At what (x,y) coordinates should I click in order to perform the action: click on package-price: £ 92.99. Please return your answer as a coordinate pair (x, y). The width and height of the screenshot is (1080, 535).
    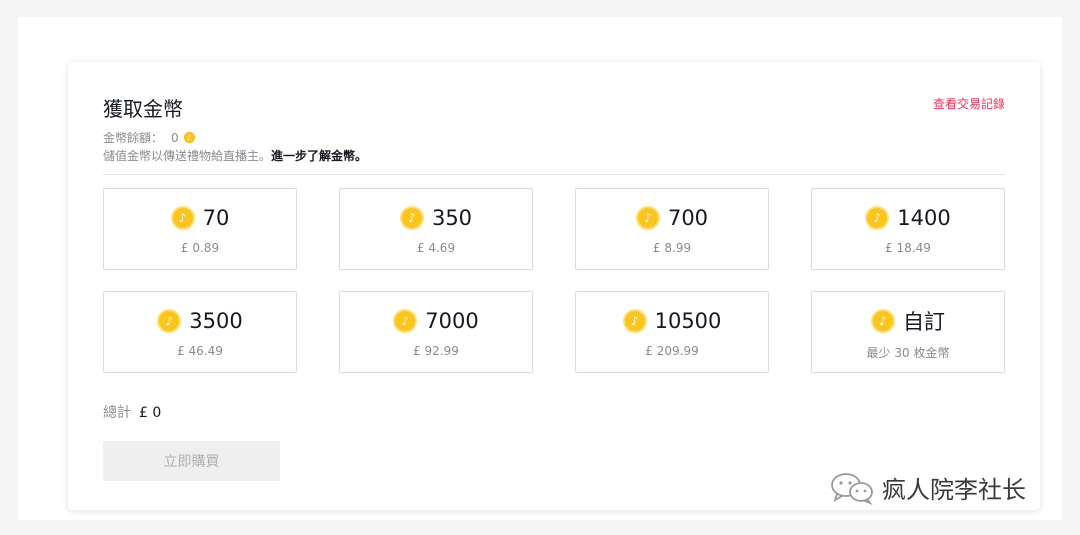
    Looking at the image, I should click on (436, 351).